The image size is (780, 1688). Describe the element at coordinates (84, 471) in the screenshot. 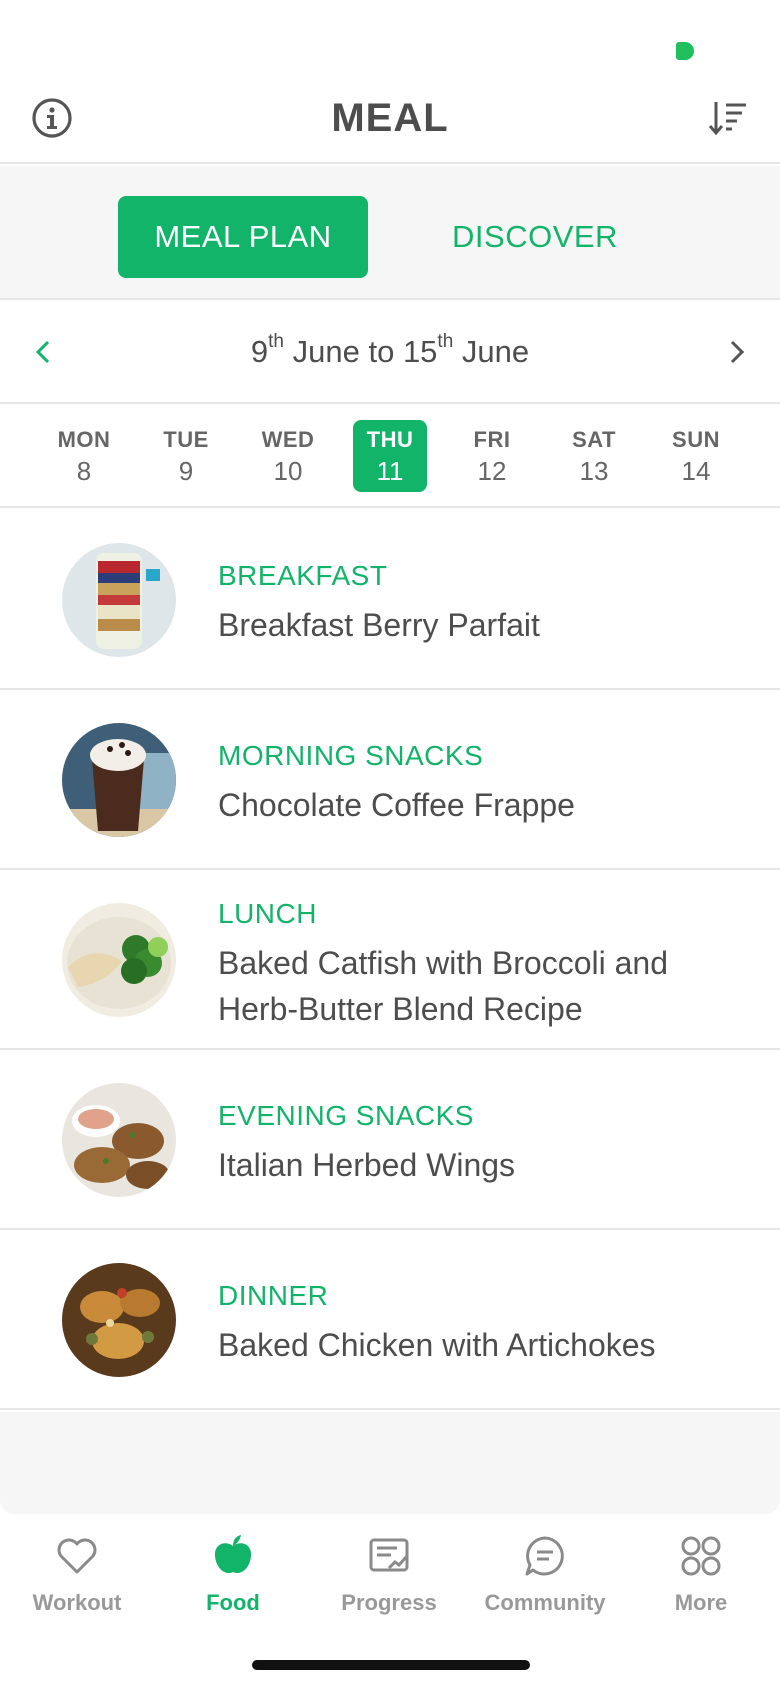

I see `day-number: 8` at that location.